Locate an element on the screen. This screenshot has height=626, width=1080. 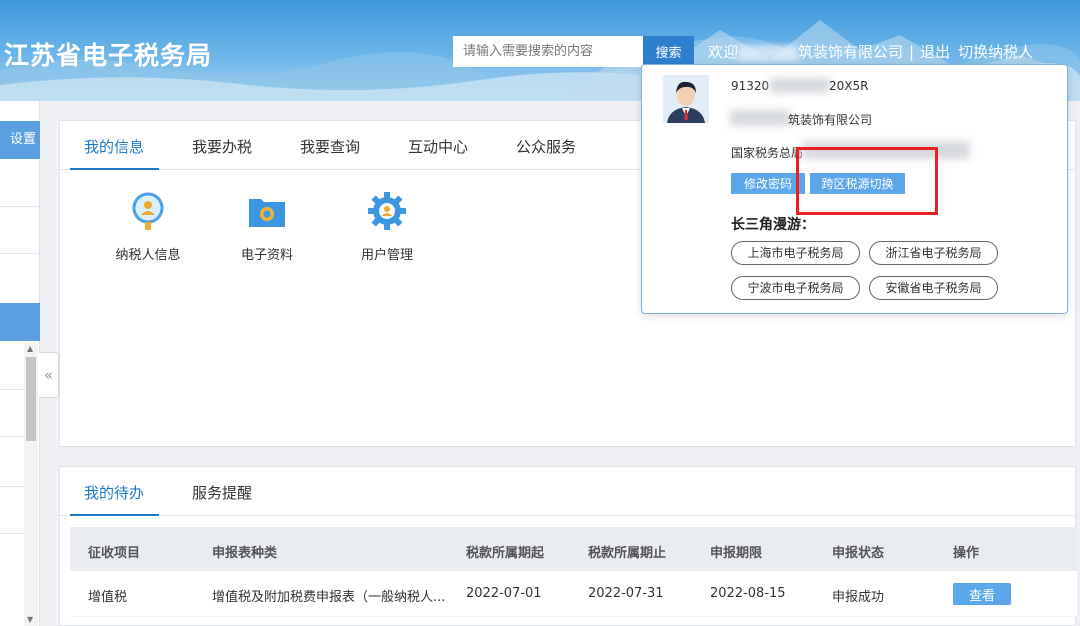
folder-icon is located at coordinates (267, 213).